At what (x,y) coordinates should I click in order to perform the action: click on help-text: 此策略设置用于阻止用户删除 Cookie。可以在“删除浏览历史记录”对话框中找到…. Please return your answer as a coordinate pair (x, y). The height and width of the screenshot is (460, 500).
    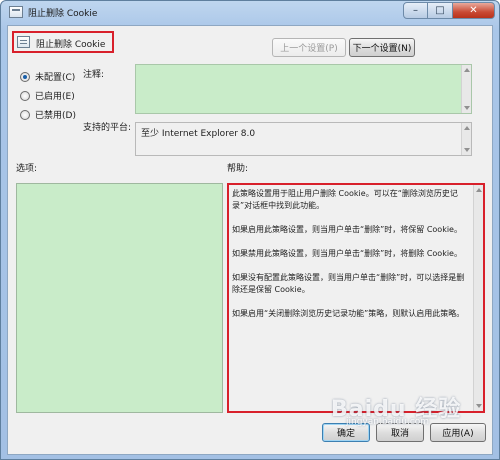
    Looking at the image, I should click on (351, 260).